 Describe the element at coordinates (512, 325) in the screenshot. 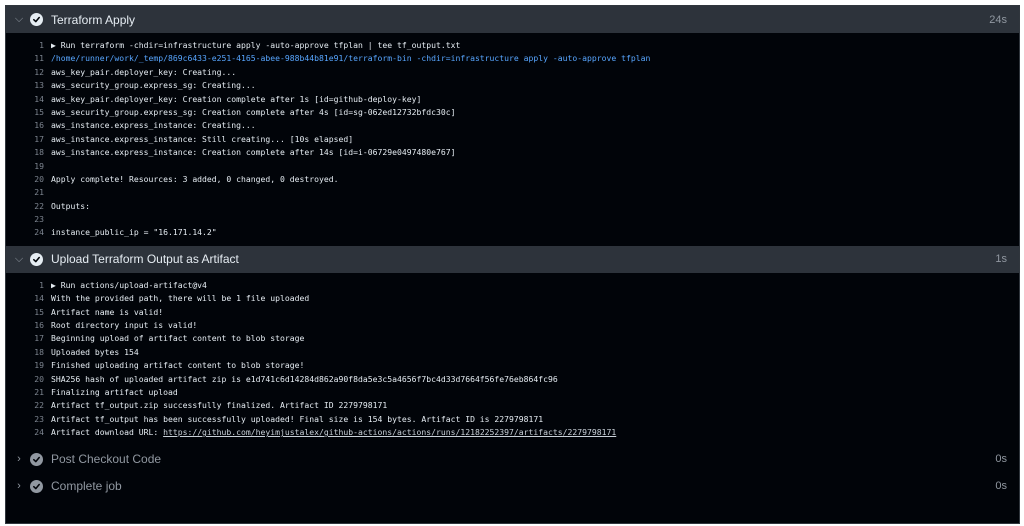

I see `log-line: 16 Root directory input is valid!` at that location.